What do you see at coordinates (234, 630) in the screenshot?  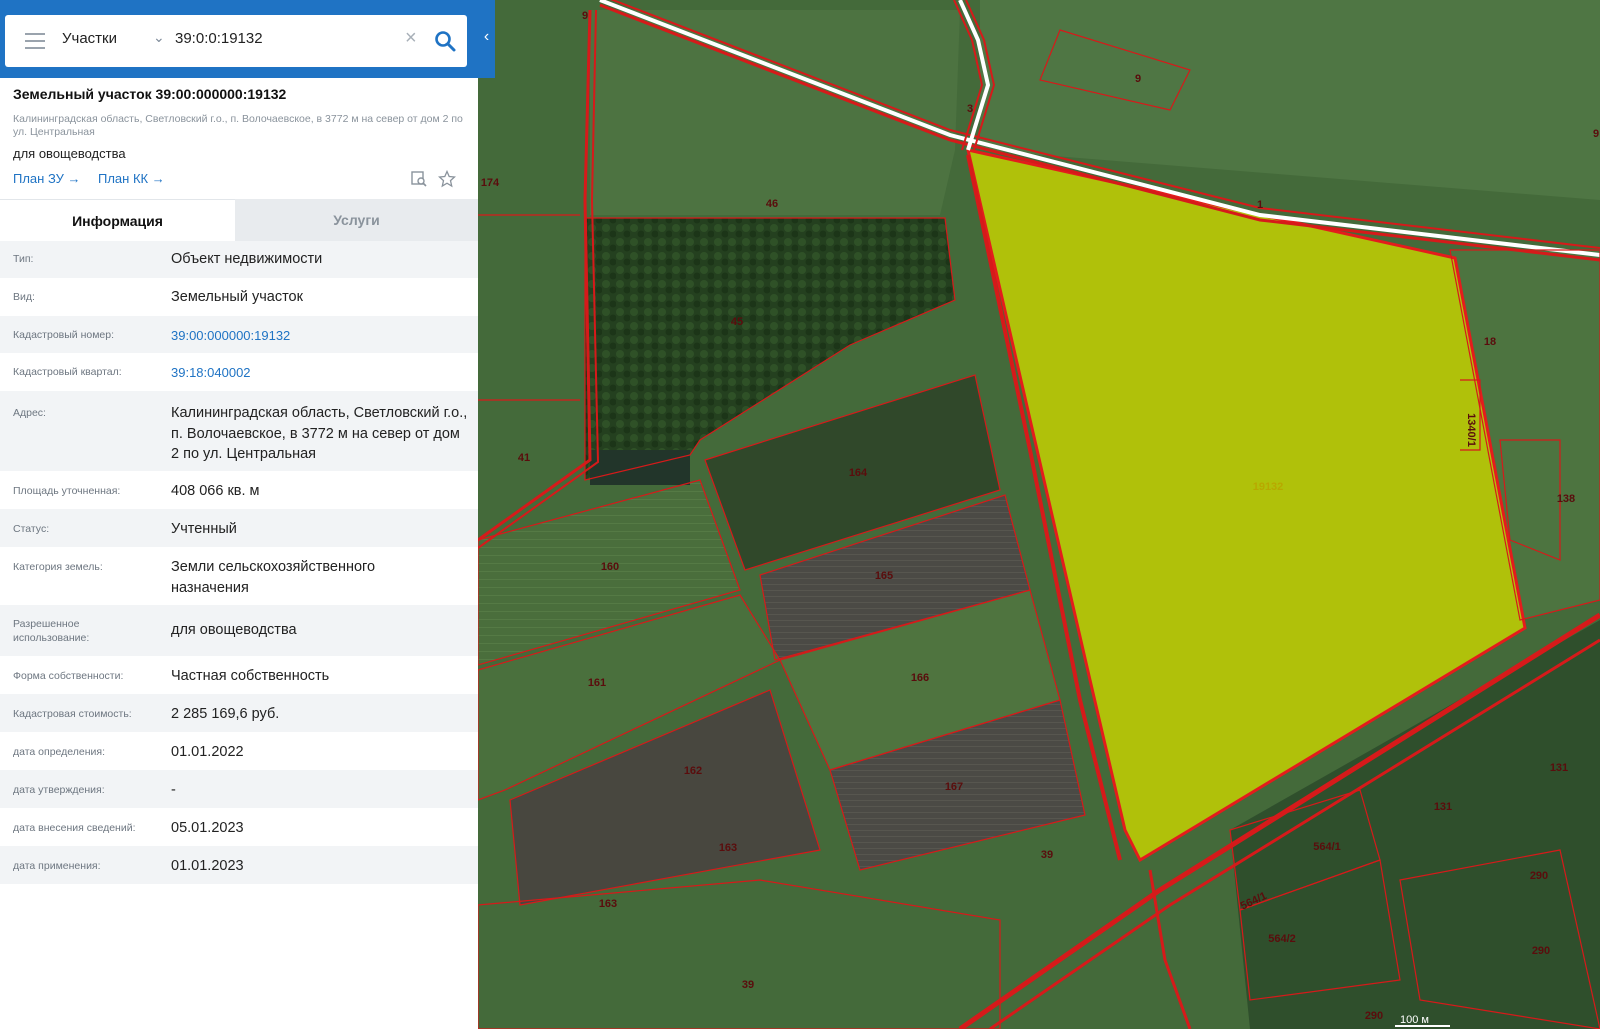 I see `info-value: для овощеводства` at bounding box center [234, 630].